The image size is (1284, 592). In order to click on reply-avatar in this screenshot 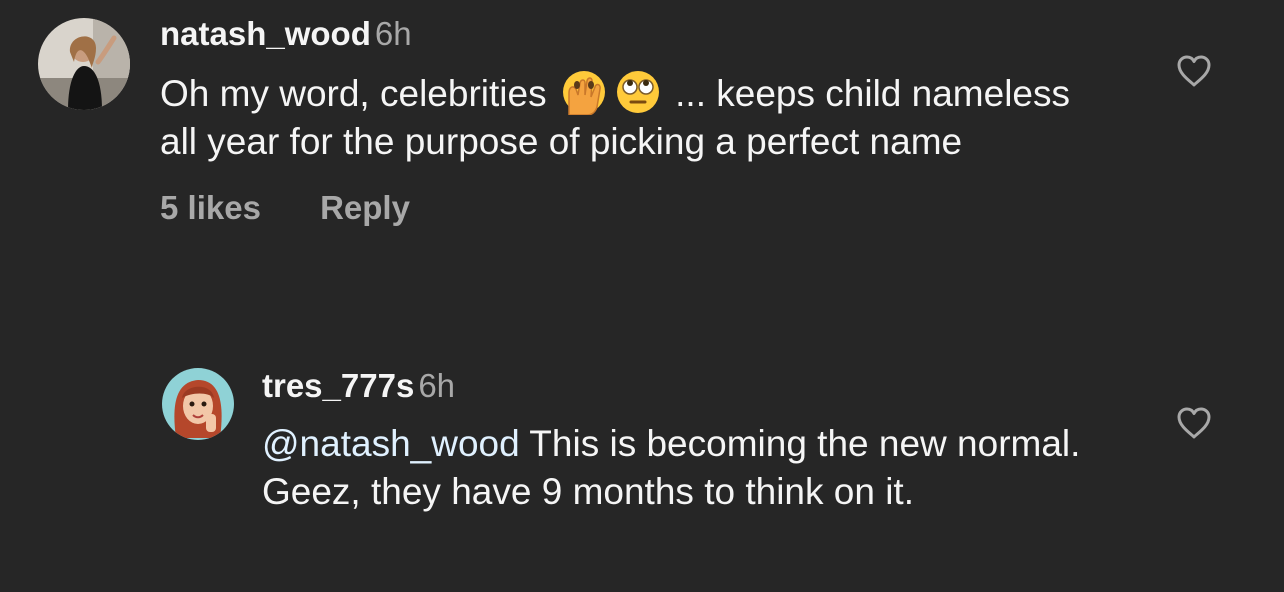, I will do `click(198, 404)`.